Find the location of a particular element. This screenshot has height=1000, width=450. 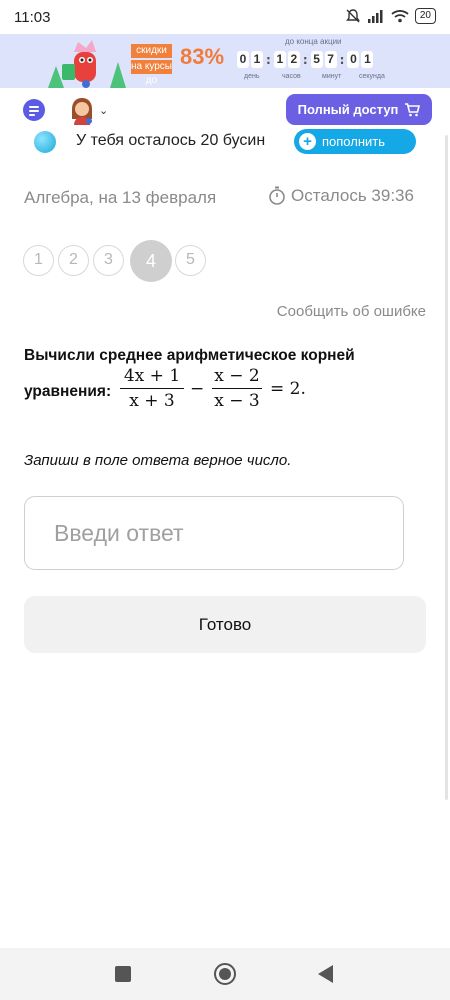

countdown-digit: 2 is located at coordinates (293, 59).